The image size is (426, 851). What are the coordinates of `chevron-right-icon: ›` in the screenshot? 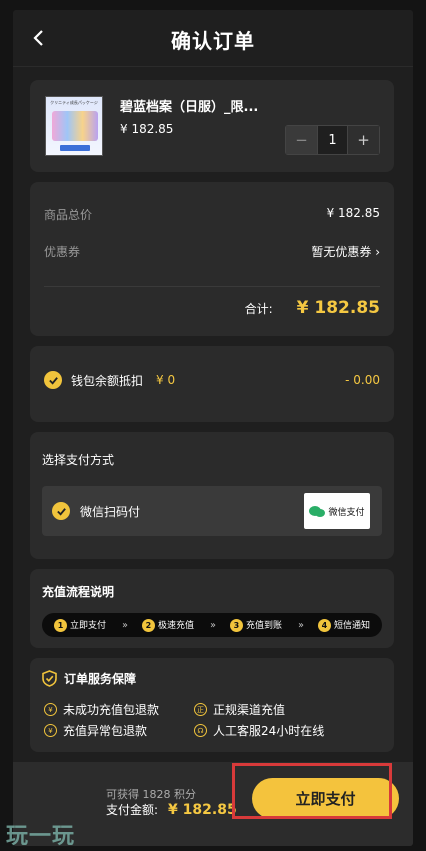 It's located at (377, 252).